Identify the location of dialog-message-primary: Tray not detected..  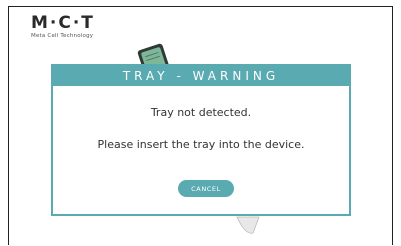
(201, 112).